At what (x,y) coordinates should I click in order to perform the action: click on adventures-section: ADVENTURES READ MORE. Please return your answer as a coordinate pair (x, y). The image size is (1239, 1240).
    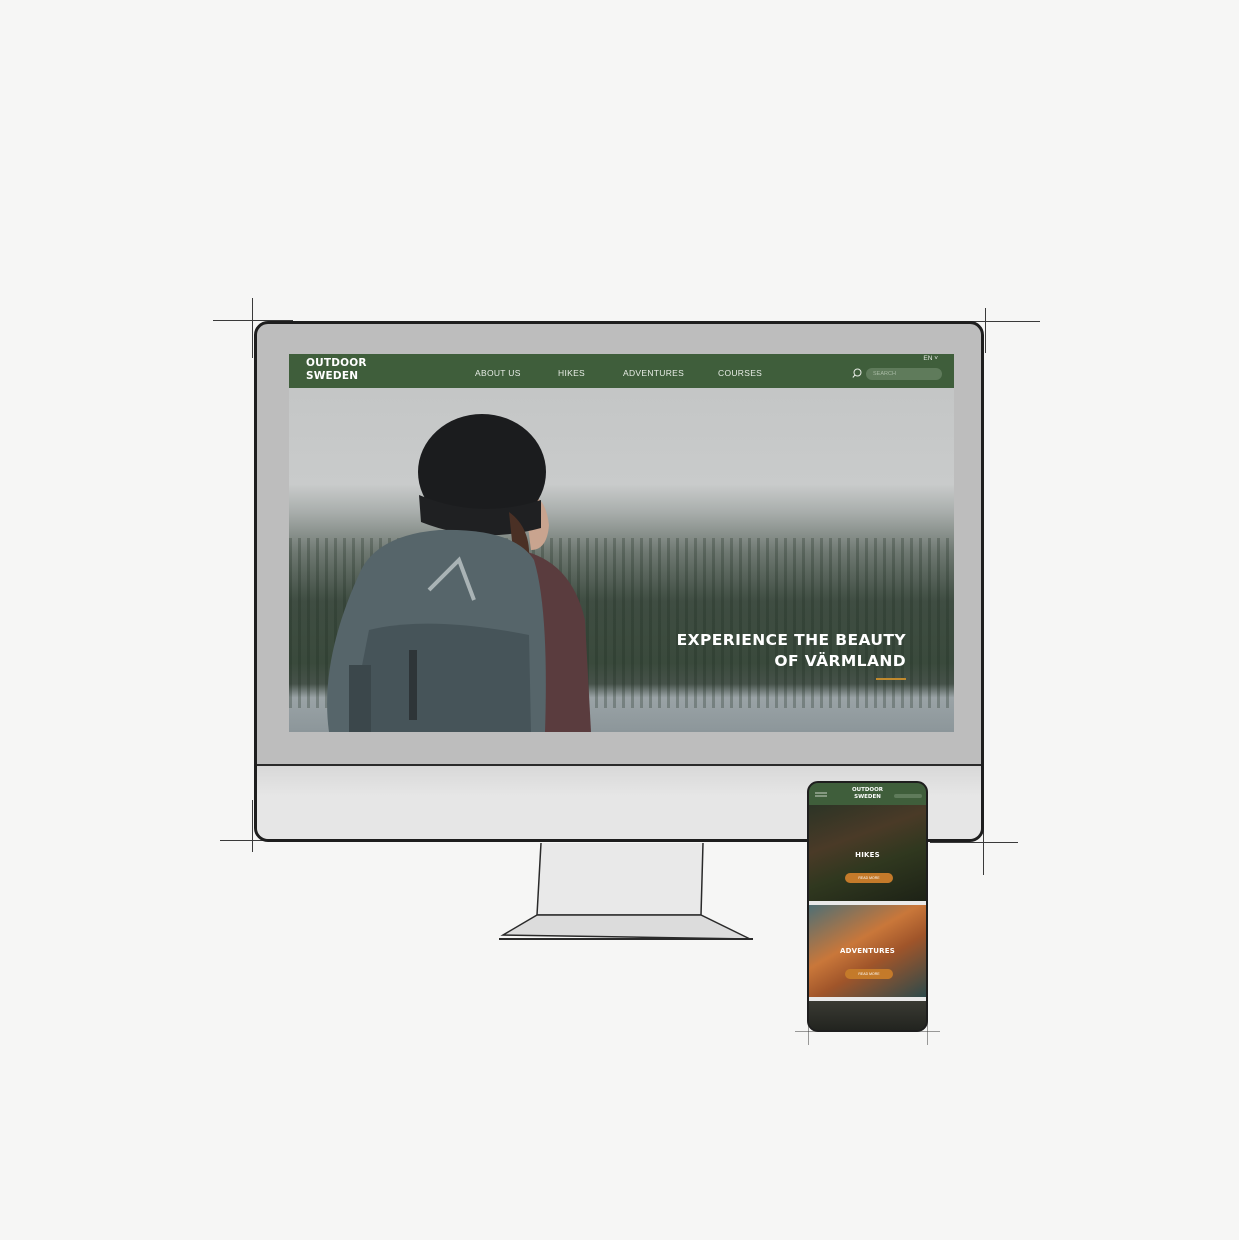
    Looking at the image, I should click on (867, 951).